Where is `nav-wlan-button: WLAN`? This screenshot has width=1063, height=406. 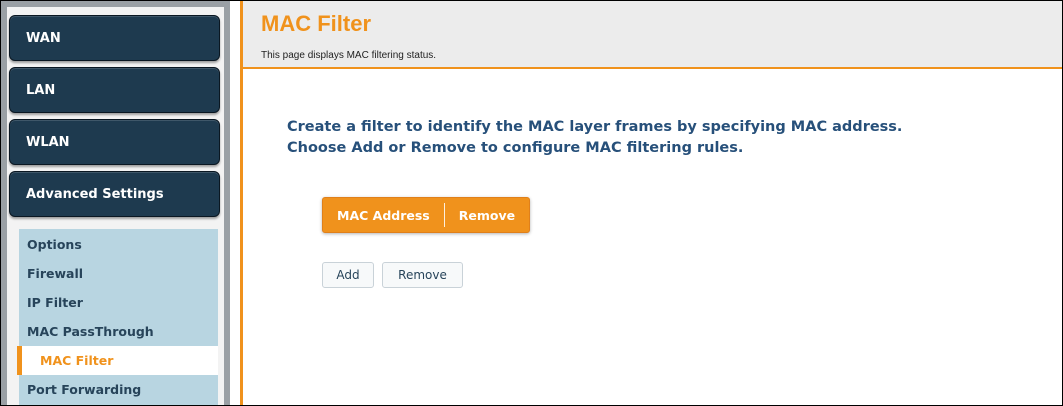
nav-wlan-button: WLAN is located at coordinates (114, 142).